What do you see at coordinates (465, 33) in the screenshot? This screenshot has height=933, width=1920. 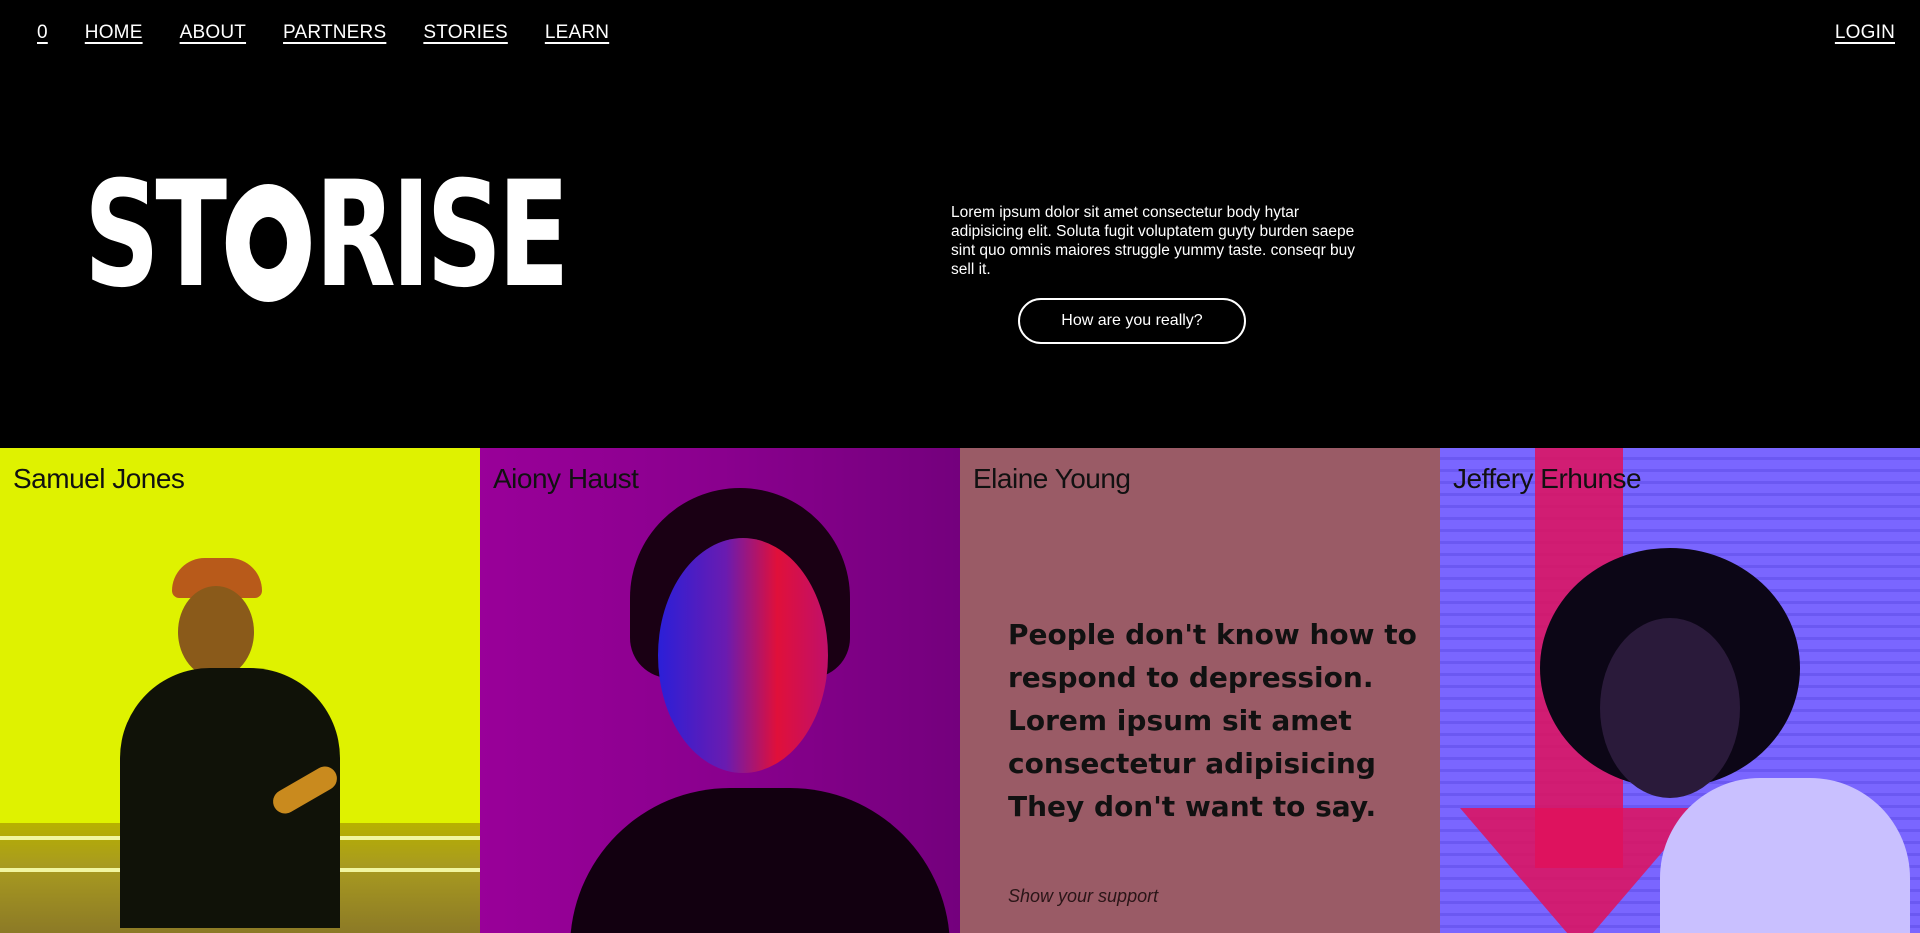 I see `nav-item-stories: STORIES` at bounding box center [465, 33].